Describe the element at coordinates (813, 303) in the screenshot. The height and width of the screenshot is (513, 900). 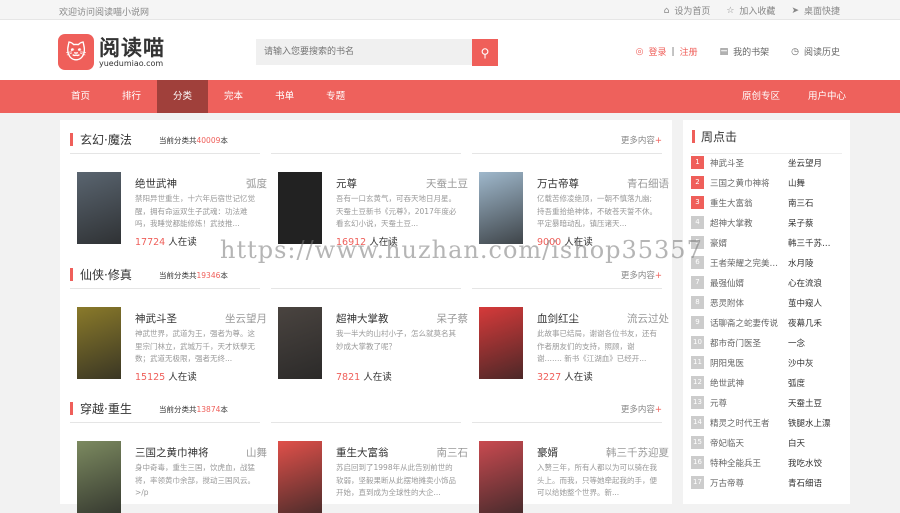
I see `rank-author: 茧中窥人` at that location.